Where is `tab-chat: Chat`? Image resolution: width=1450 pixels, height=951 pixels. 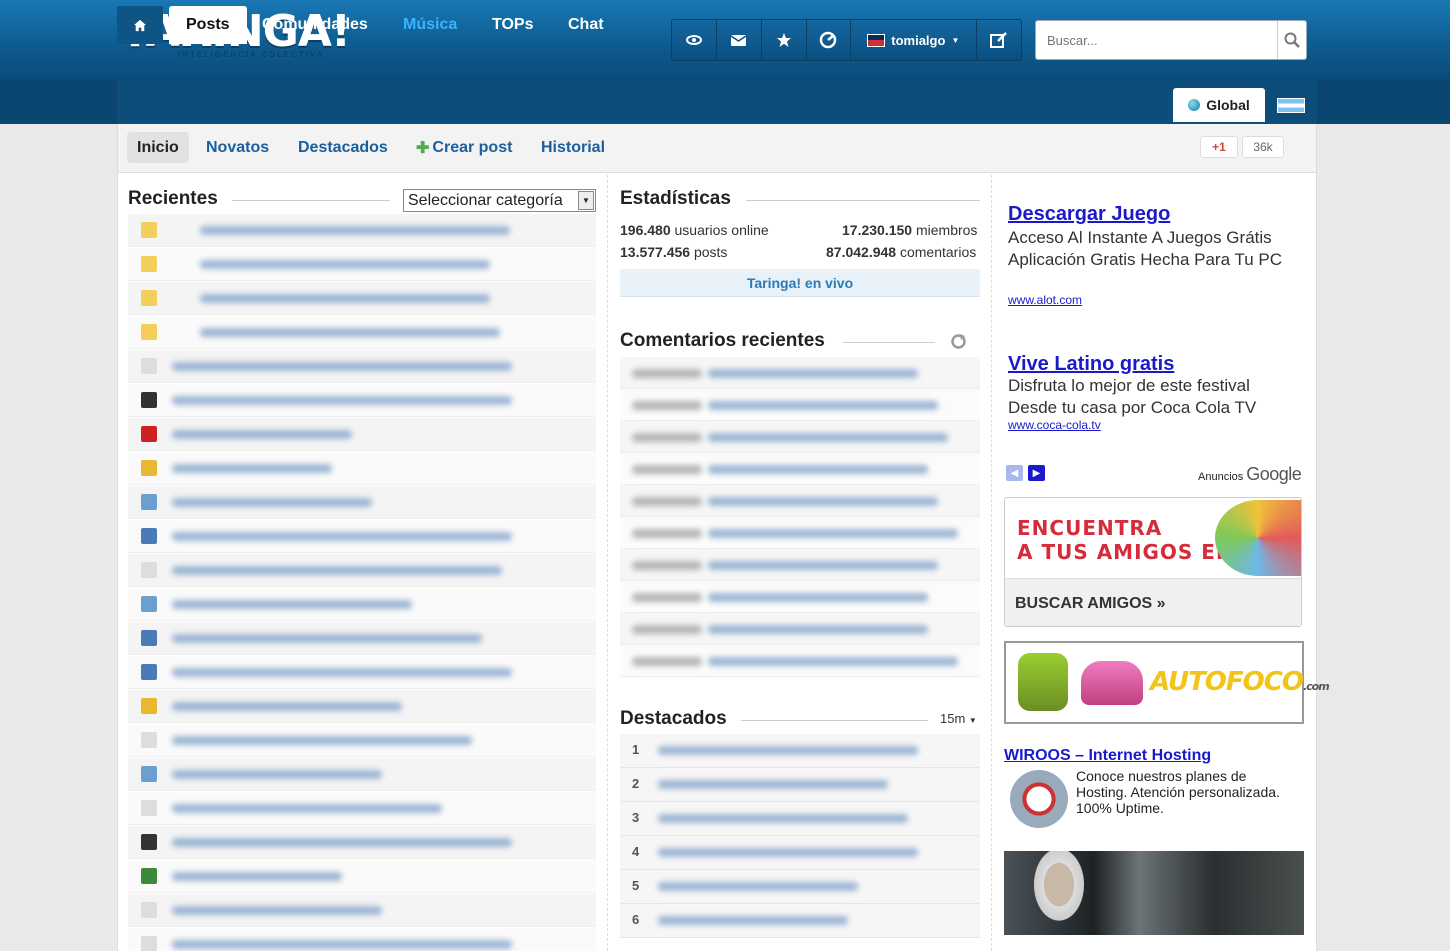
tab-chat: Chat is located at coordinates (586, 25).